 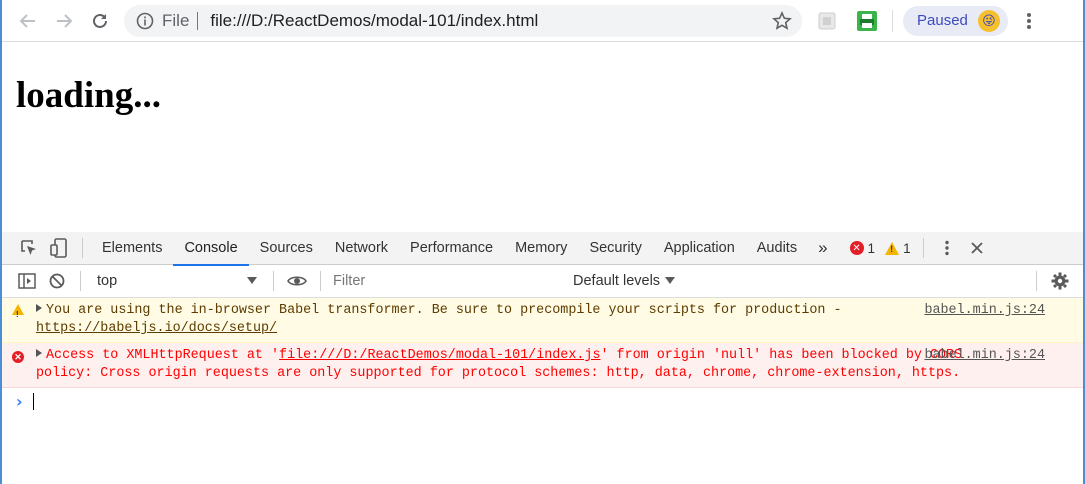 I want to click on url-scheme-label: File, so click(x=176, y=20).